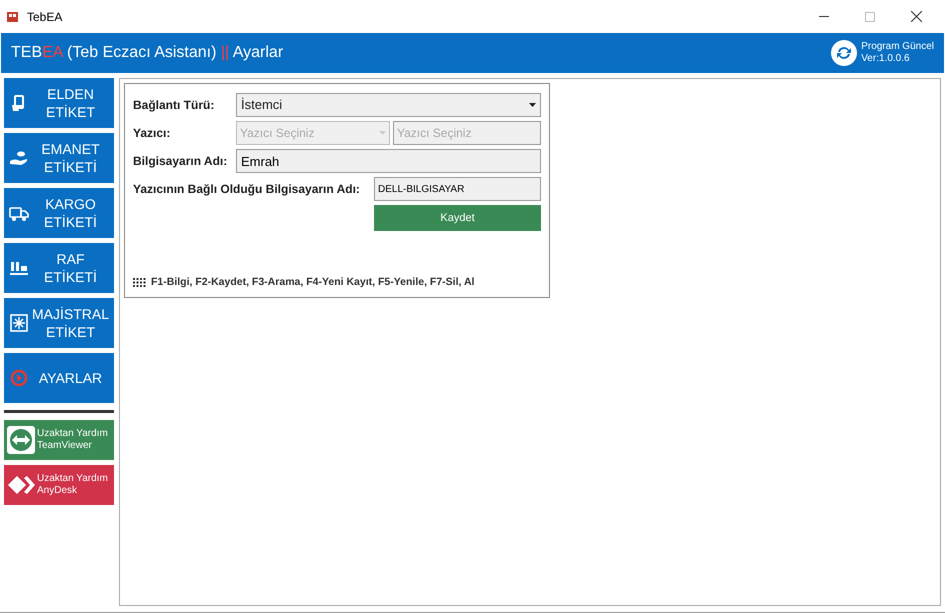 This screenshot has width=945, height=613. Describe the element at coordinates (457, 189) in the screenshot. I see `host-name-field: DELL-BILGISAYAR` at that location.